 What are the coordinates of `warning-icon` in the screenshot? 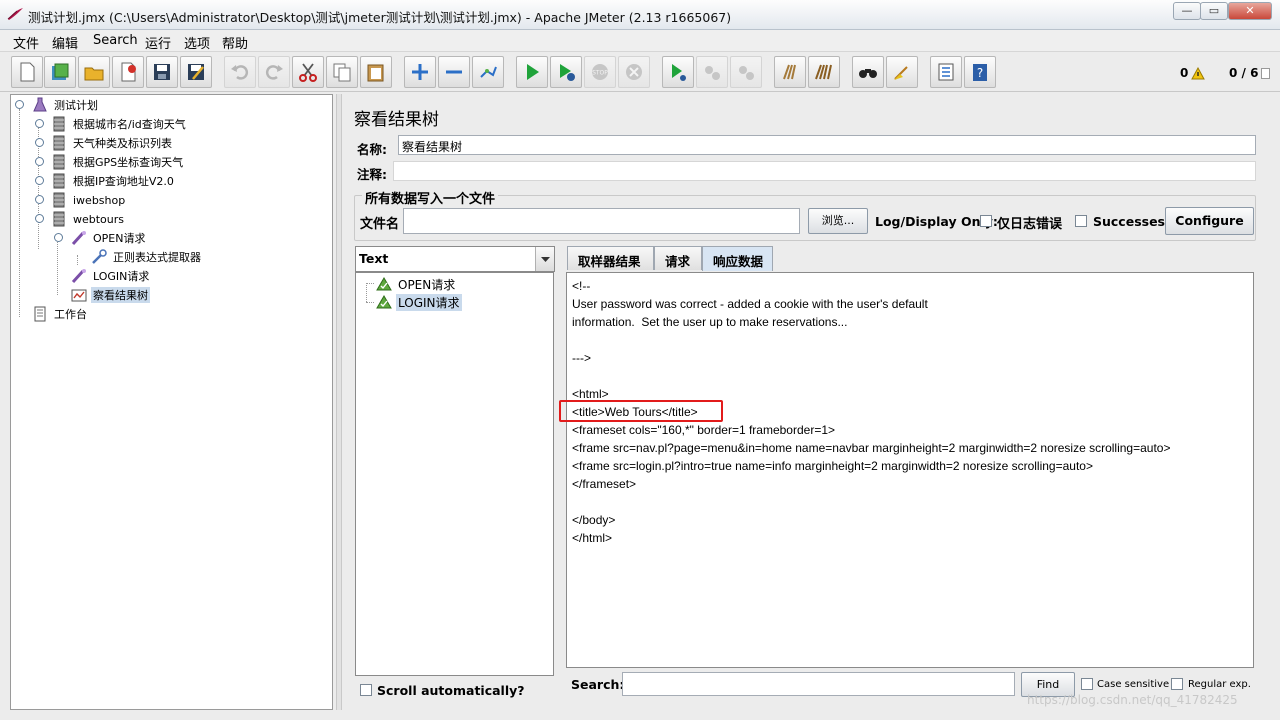 It's located at (1198, 73).